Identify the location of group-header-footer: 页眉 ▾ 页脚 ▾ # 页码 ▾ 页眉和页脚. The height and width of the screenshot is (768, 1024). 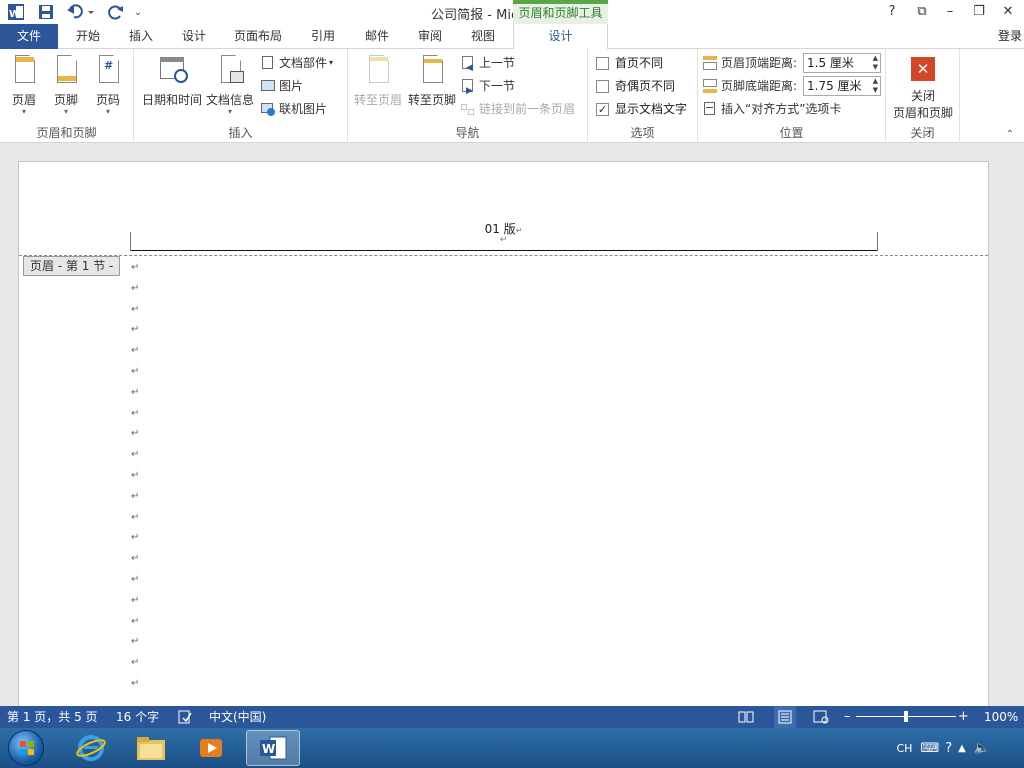
(67, 96).